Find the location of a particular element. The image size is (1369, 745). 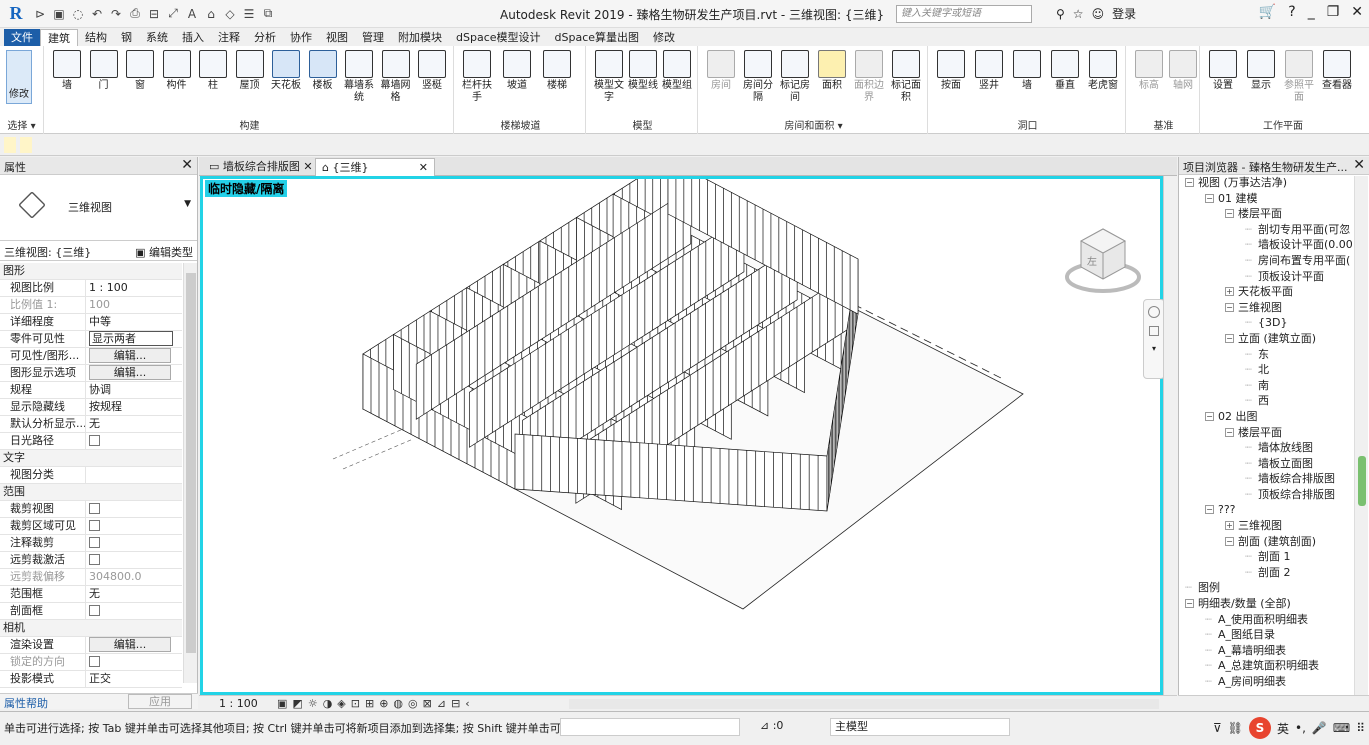

filter-icon: ⊽ is located at coordinates (1217, 728).